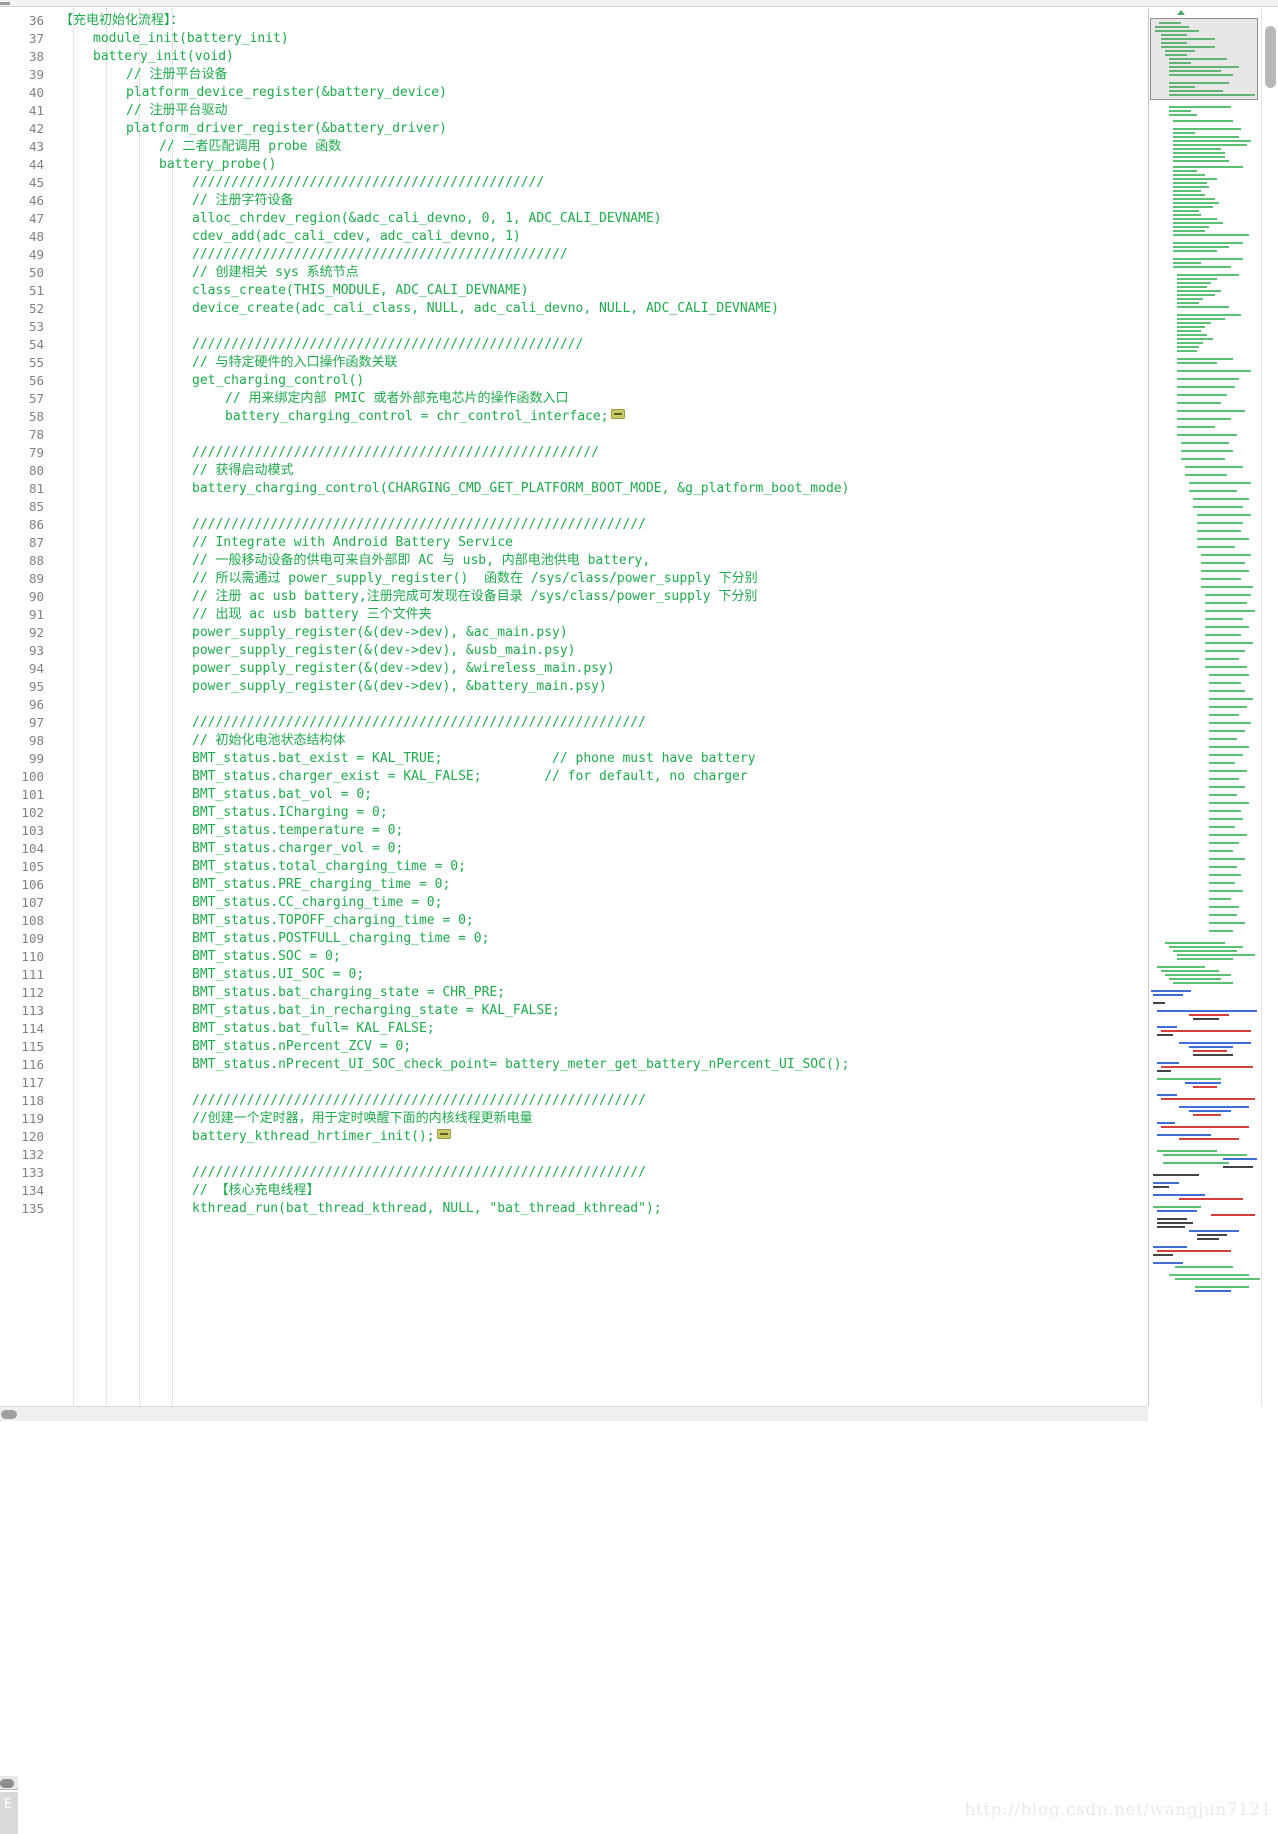 The height and width of the screenshot is (1834, 1278). What do you see at coordinates (242, 201) in the screenshot?
I see `code-line: // 注册字符设备` at bounding box center [242, 201].